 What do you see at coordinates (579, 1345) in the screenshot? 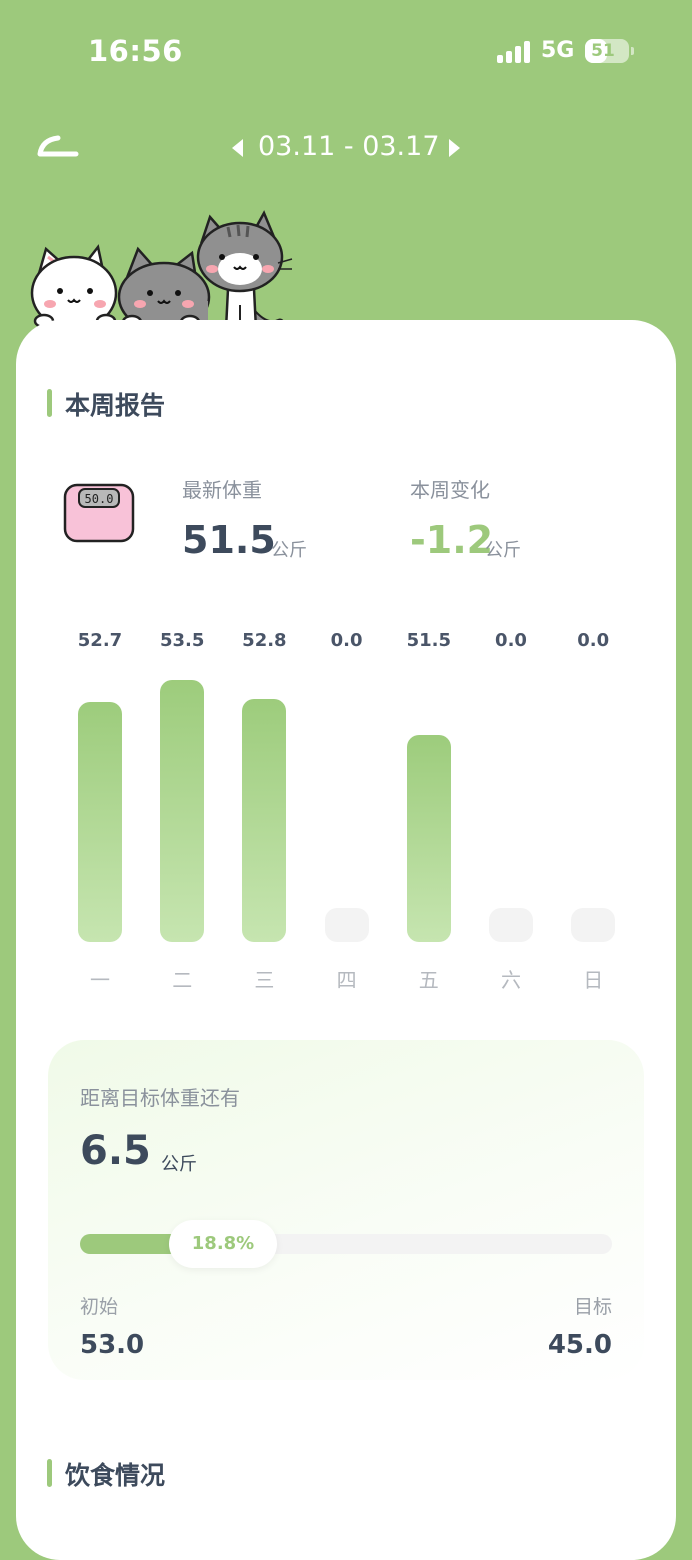
I see `target-weight-value: 45.0` at bounding box center [579, 1345].